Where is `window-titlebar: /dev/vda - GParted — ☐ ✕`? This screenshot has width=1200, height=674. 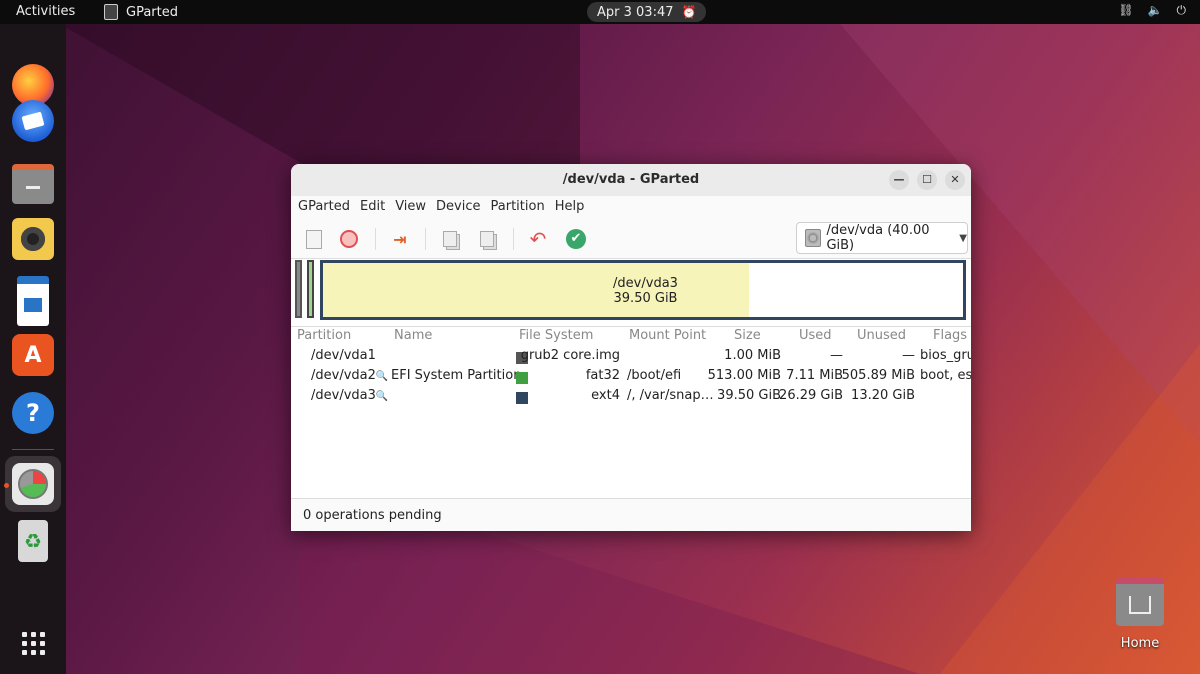 window-titlebar: /dev/vda - GParted — ☐ ✕ is located at coordinates (631, 180).